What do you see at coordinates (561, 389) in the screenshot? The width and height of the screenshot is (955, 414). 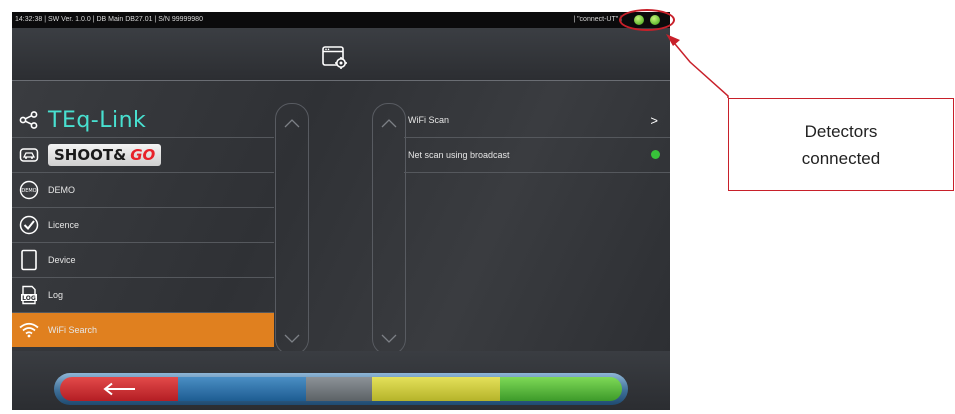 I see `function-key-green` at bounding box center [561, 389].